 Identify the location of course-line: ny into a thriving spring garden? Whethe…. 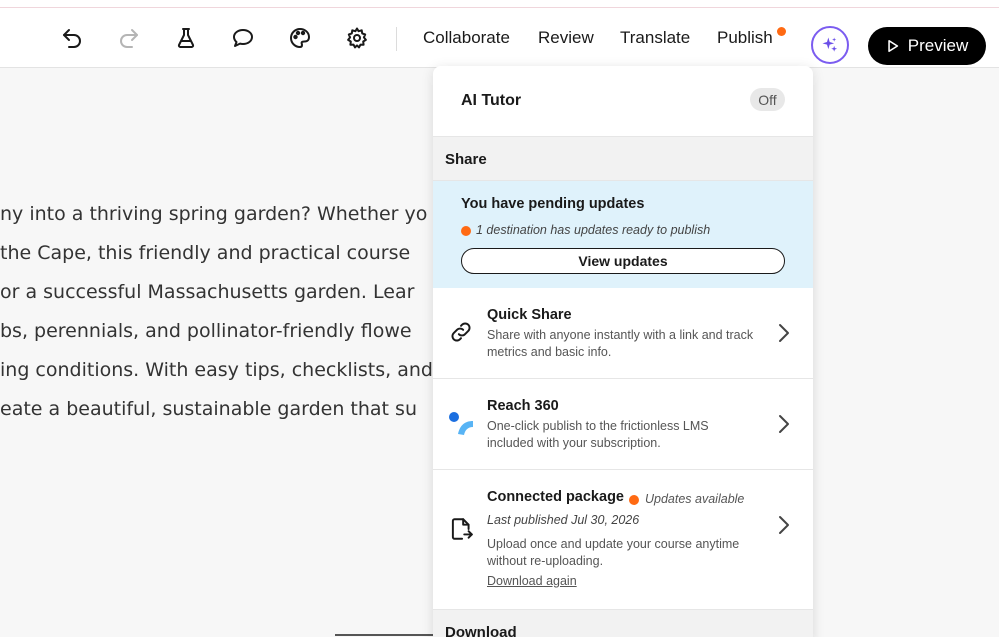
(214, 214).